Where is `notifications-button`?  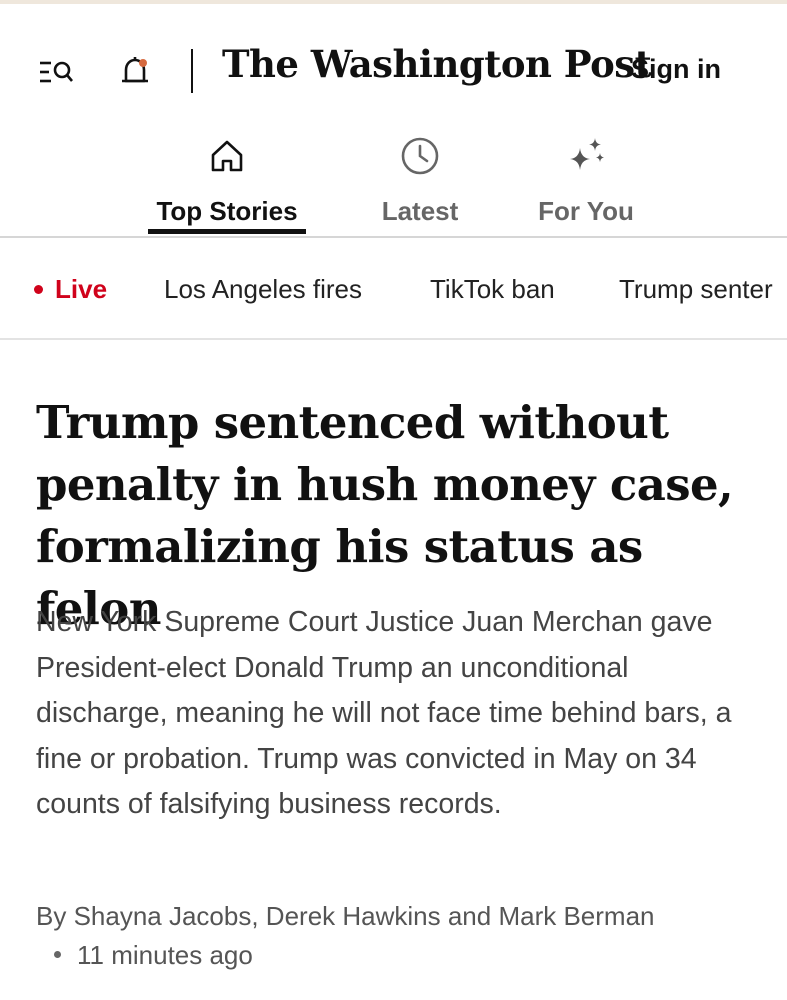
notifications-button is located at coordinates (135, 72).